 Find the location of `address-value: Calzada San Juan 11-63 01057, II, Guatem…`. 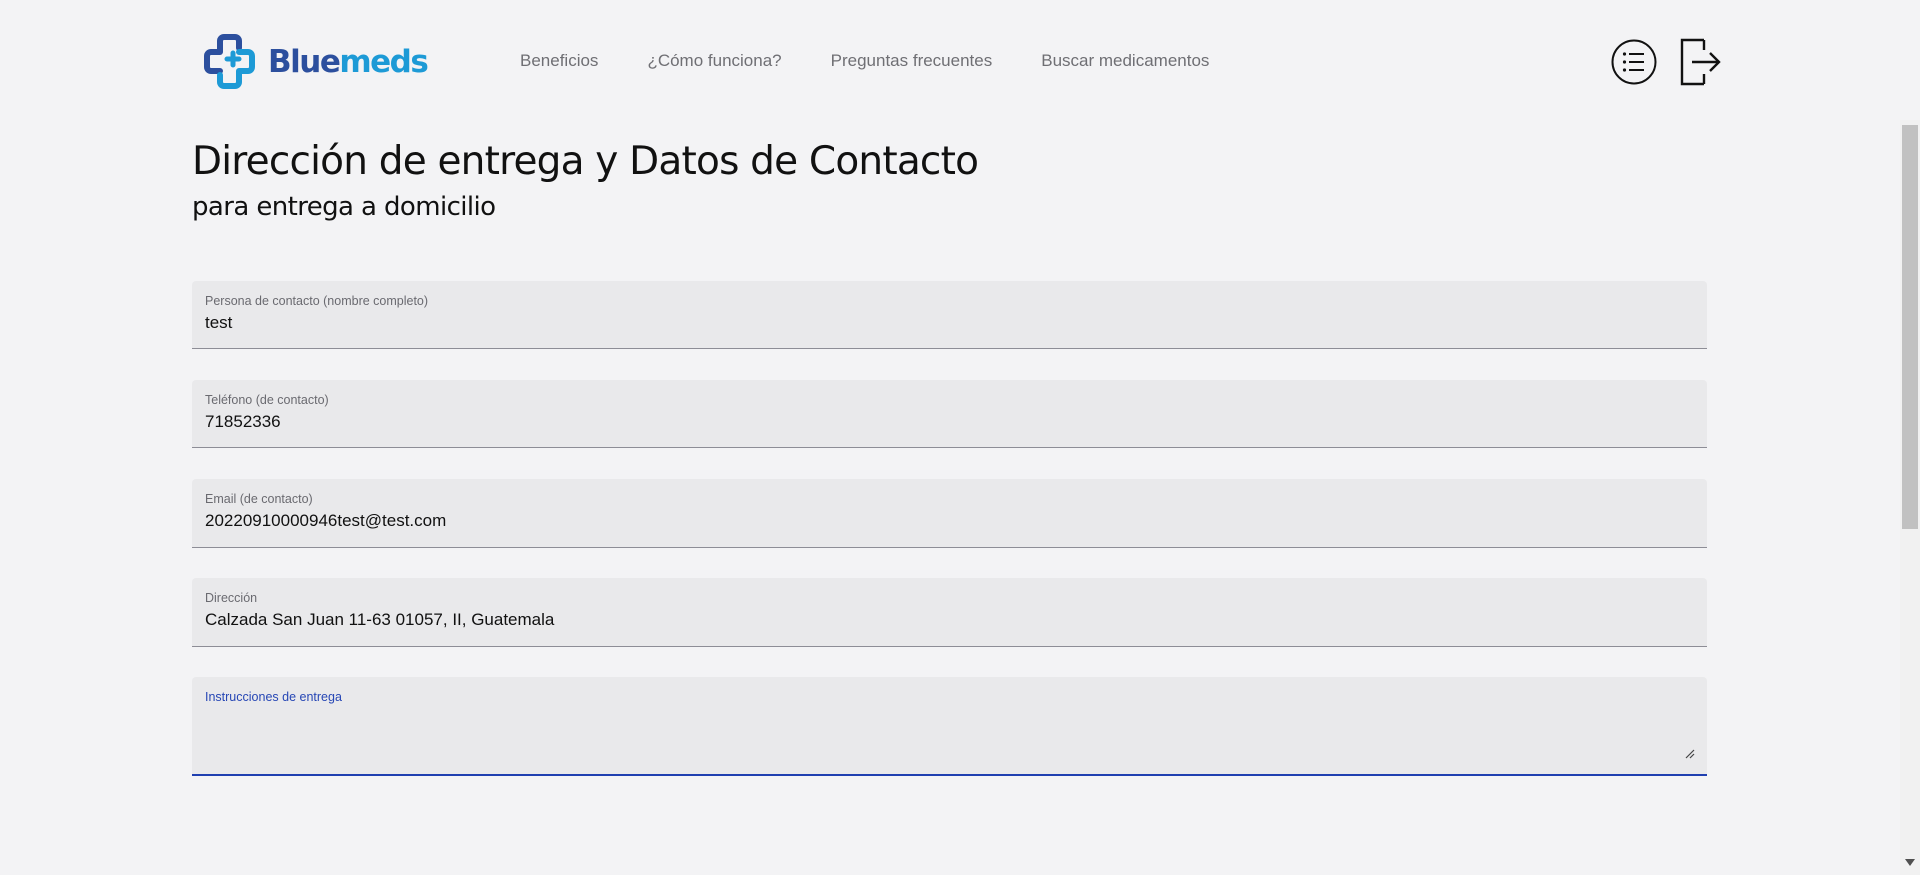

address-value: Calzada San Juan 11-63 01057, II, Guatem… is located at coordinates (379, 620).